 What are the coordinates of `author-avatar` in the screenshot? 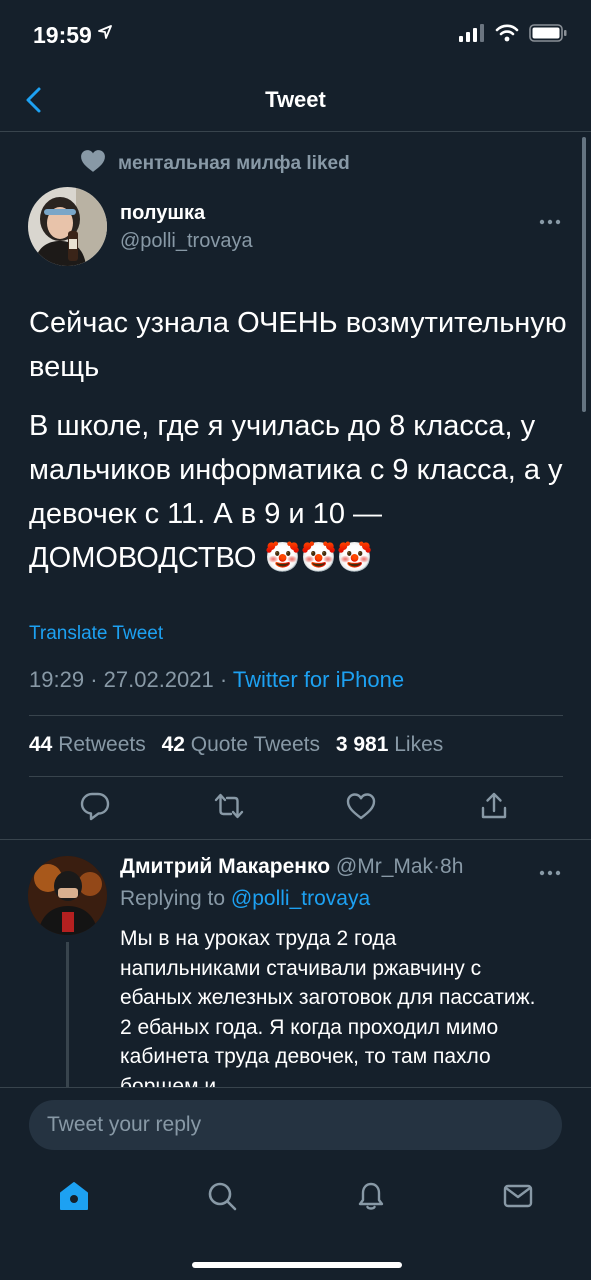 It's located at (67, 226).